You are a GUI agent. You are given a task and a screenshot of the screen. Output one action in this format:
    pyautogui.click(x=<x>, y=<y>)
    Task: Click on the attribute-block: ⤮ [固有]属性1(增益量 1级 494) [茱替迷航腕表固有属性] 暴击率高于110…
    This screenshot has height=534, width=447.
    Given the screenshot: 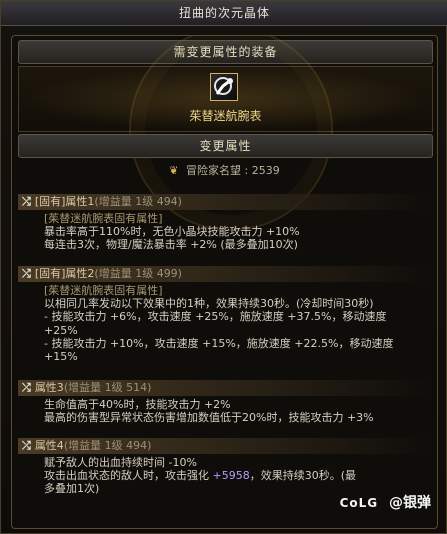 What is the action you would take?
    pyautogui.click(x=224, y=223)
    